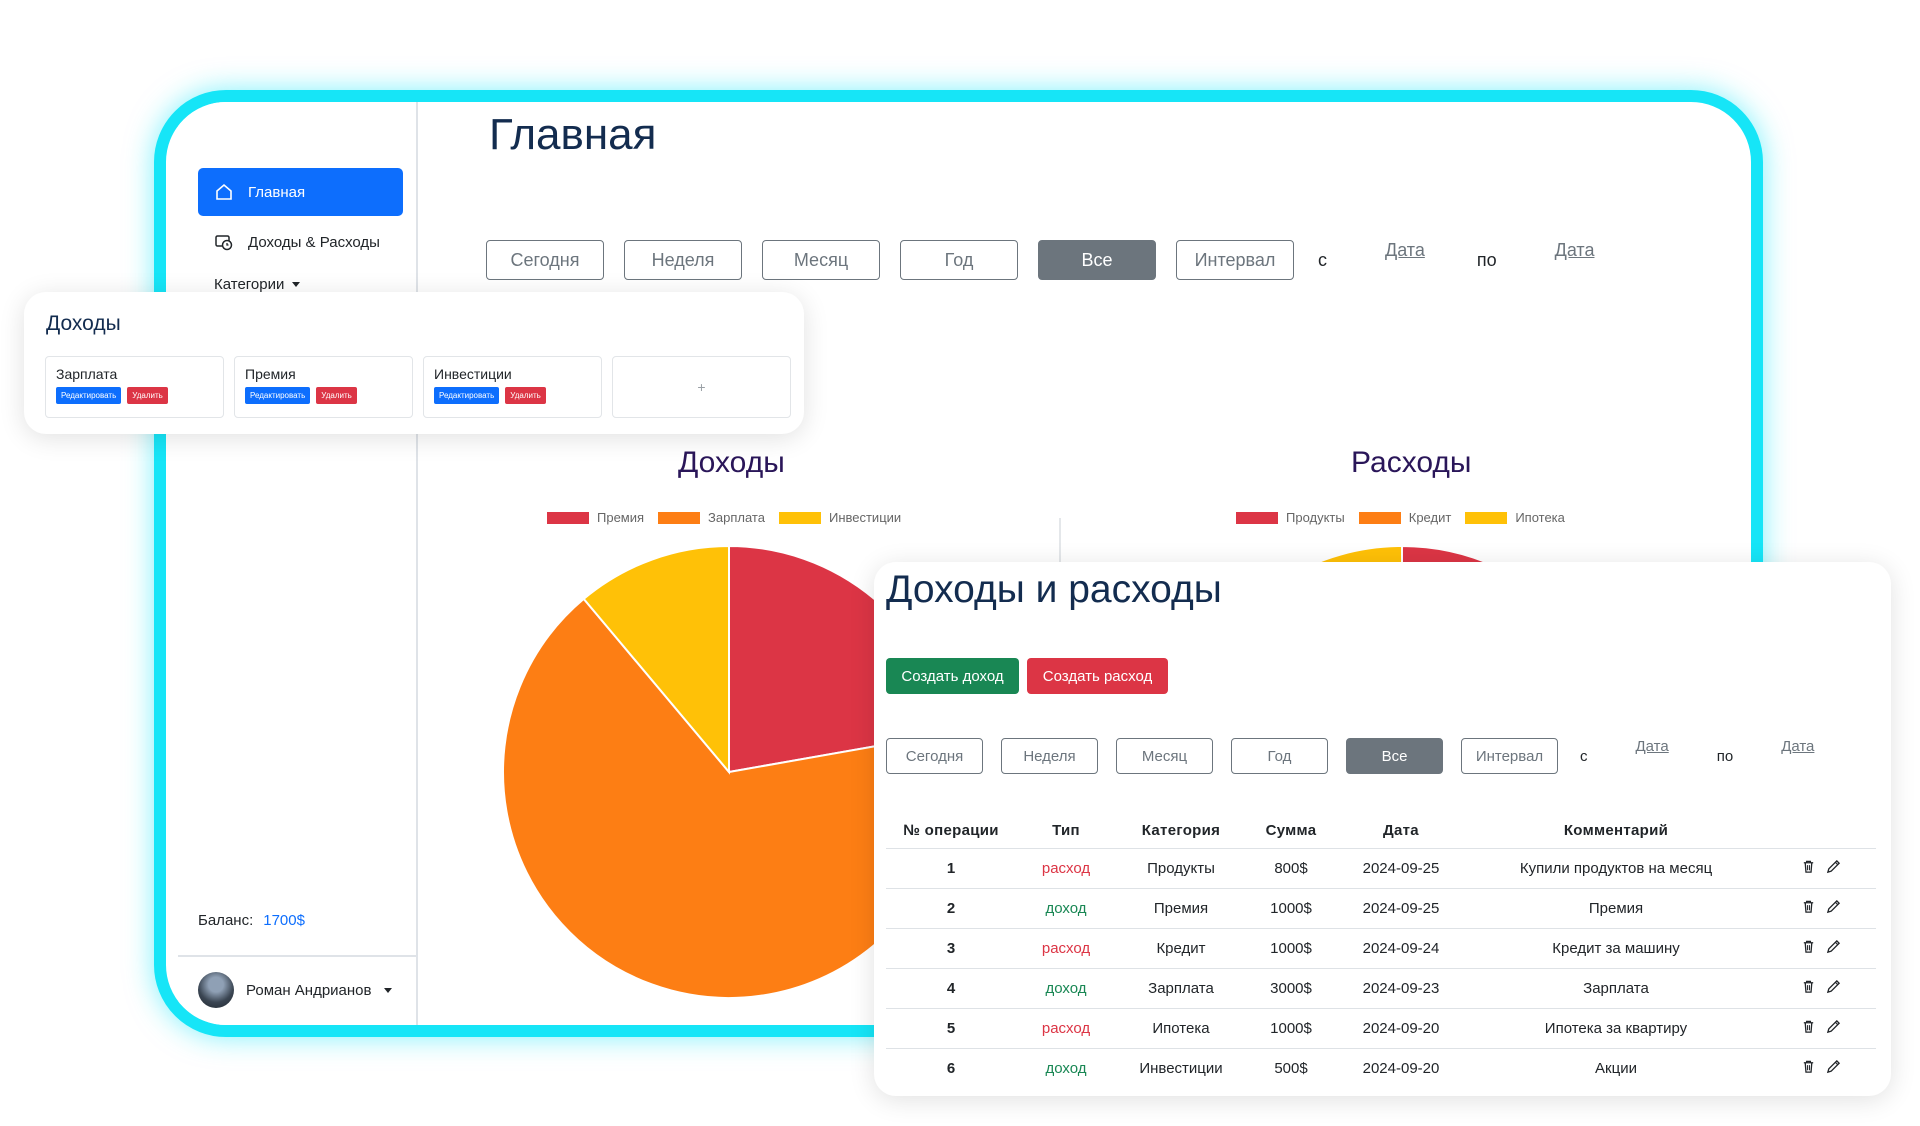 The height and width of the screenshot is (1126, 1920). Describe the element at coordinates (1181, 908) in the screenshot. I see `operation-category: Премия` at that location.